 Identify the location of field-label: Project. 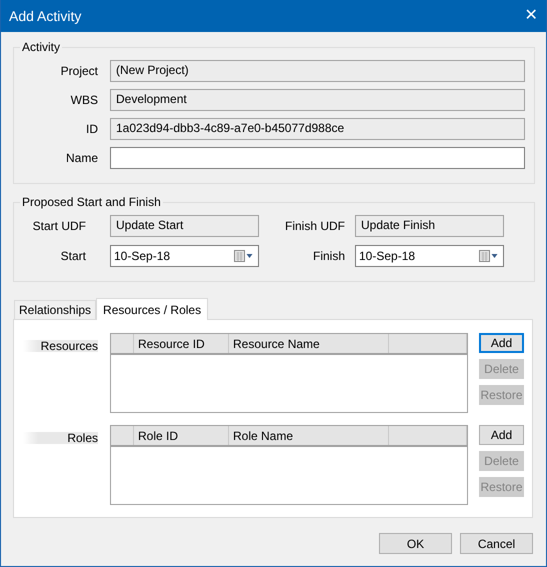
(79, 71).